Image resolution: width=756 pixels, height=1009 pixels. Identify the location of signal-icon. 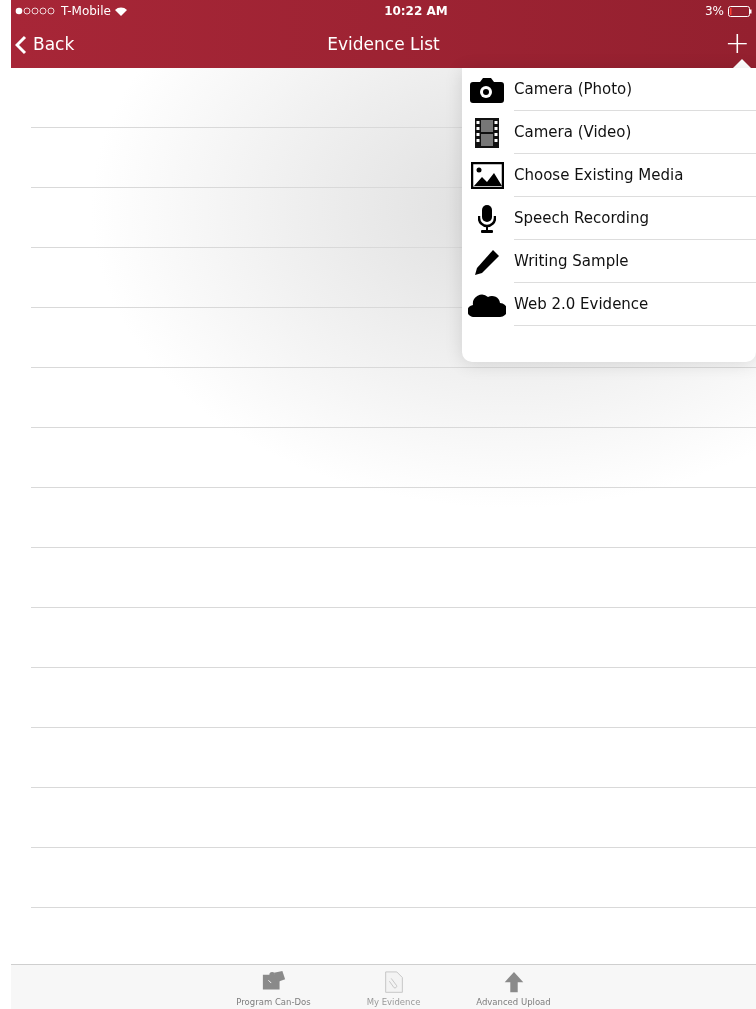
(36, 11).